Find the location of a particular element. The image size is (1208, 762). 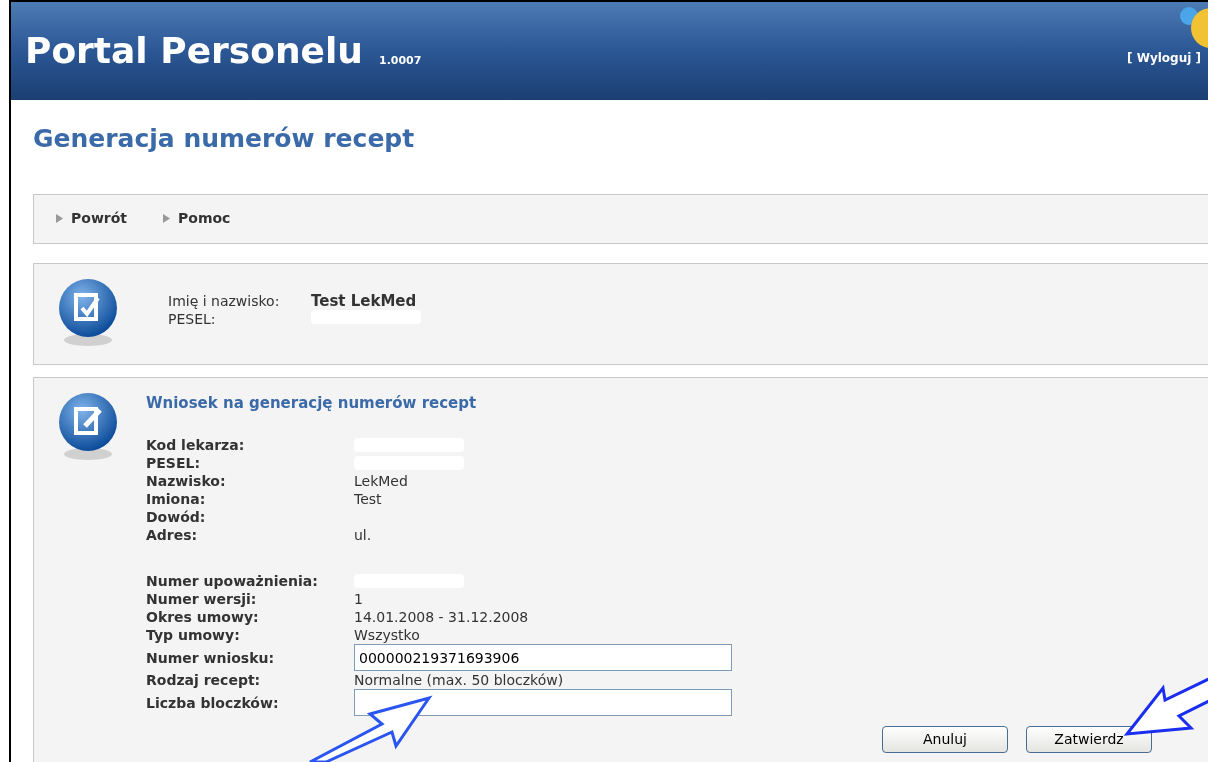

field-value: Wszystko is located at coordinates (387, 635).